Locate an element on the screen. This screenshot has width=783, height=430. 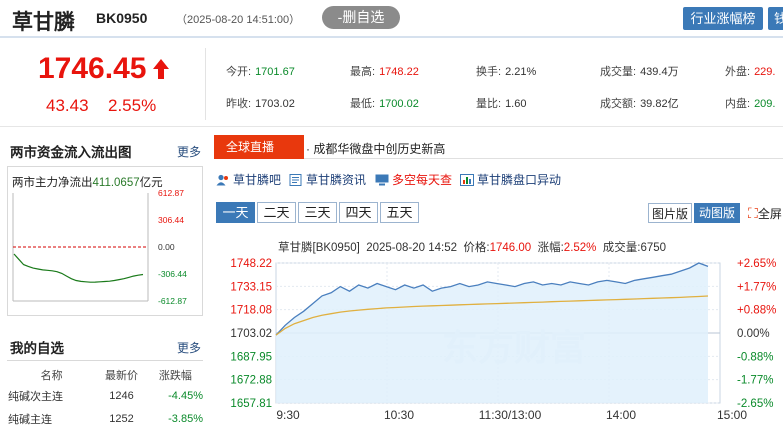
y-tick-label-right: +1.77% is located at coordinates (756, 287).